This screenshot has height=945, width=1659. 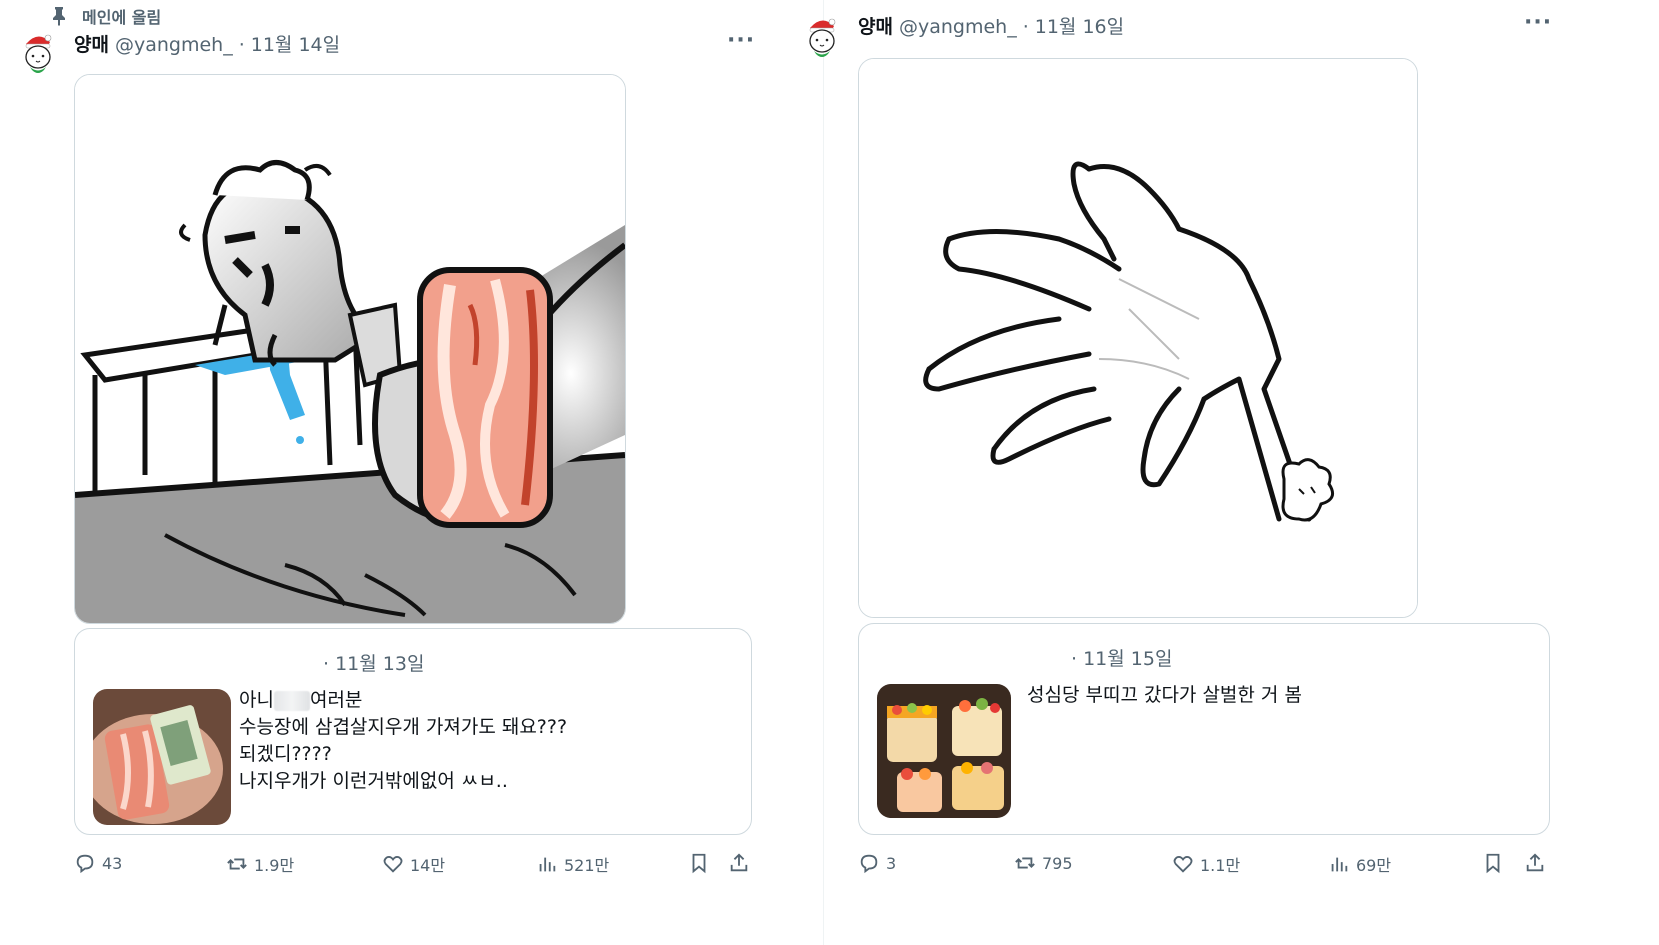 I want to click on quoted-date: · 11월 15일, so click(x=1121, y=657).